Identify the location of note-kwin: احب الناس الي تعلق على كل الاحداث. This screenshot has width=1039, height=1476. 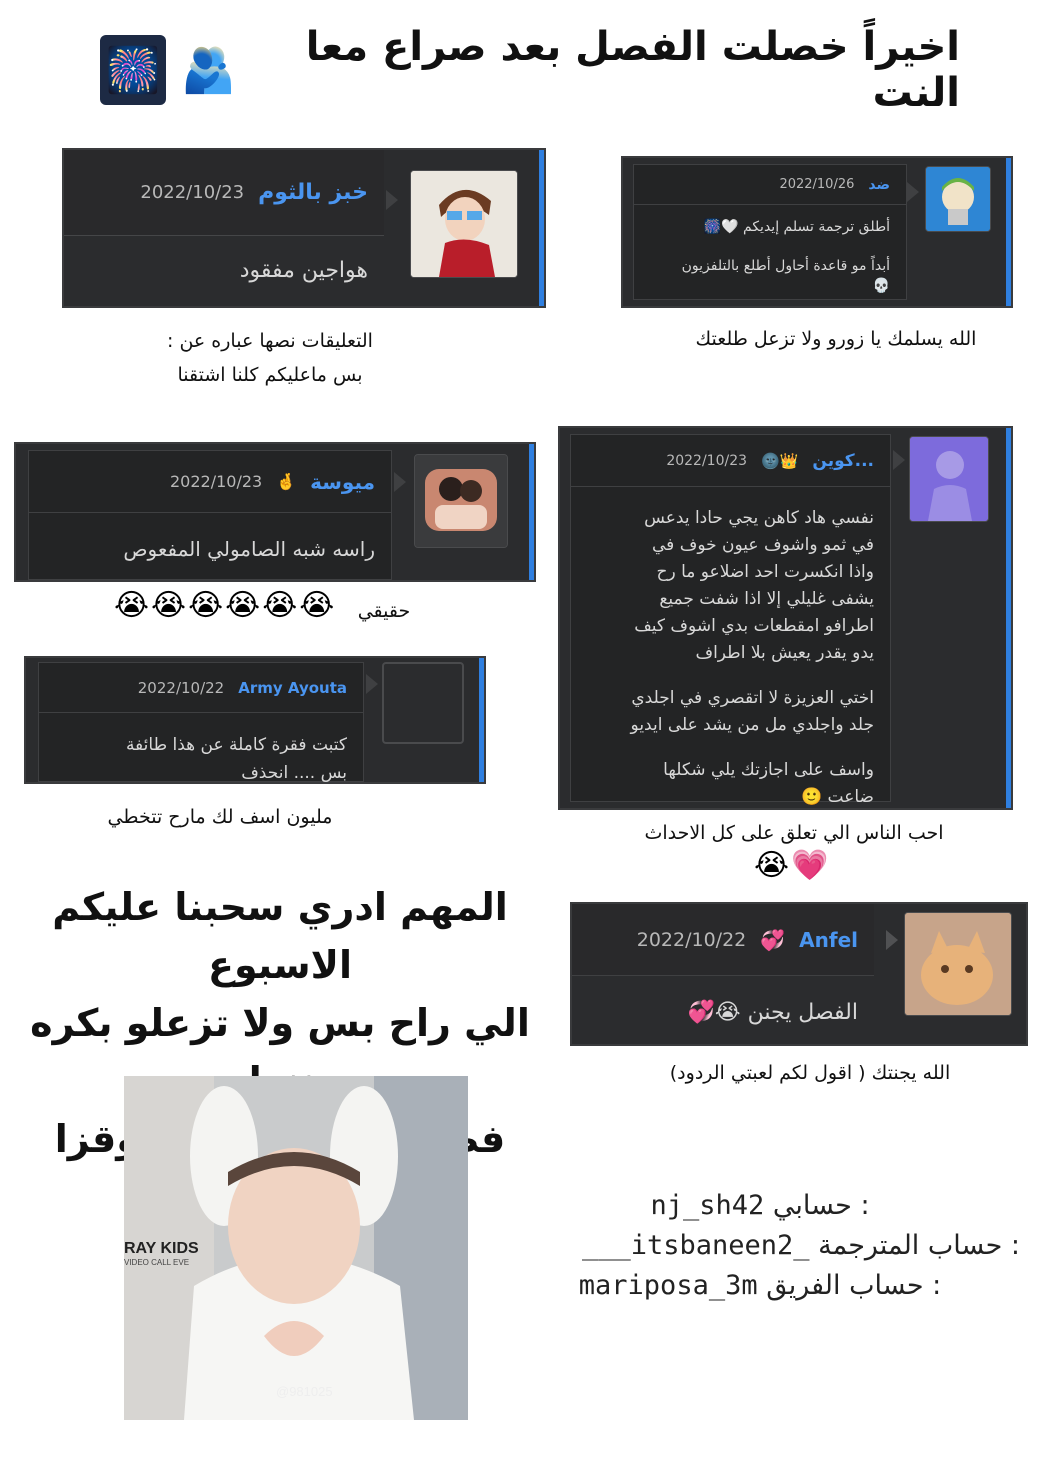
(794, 833).